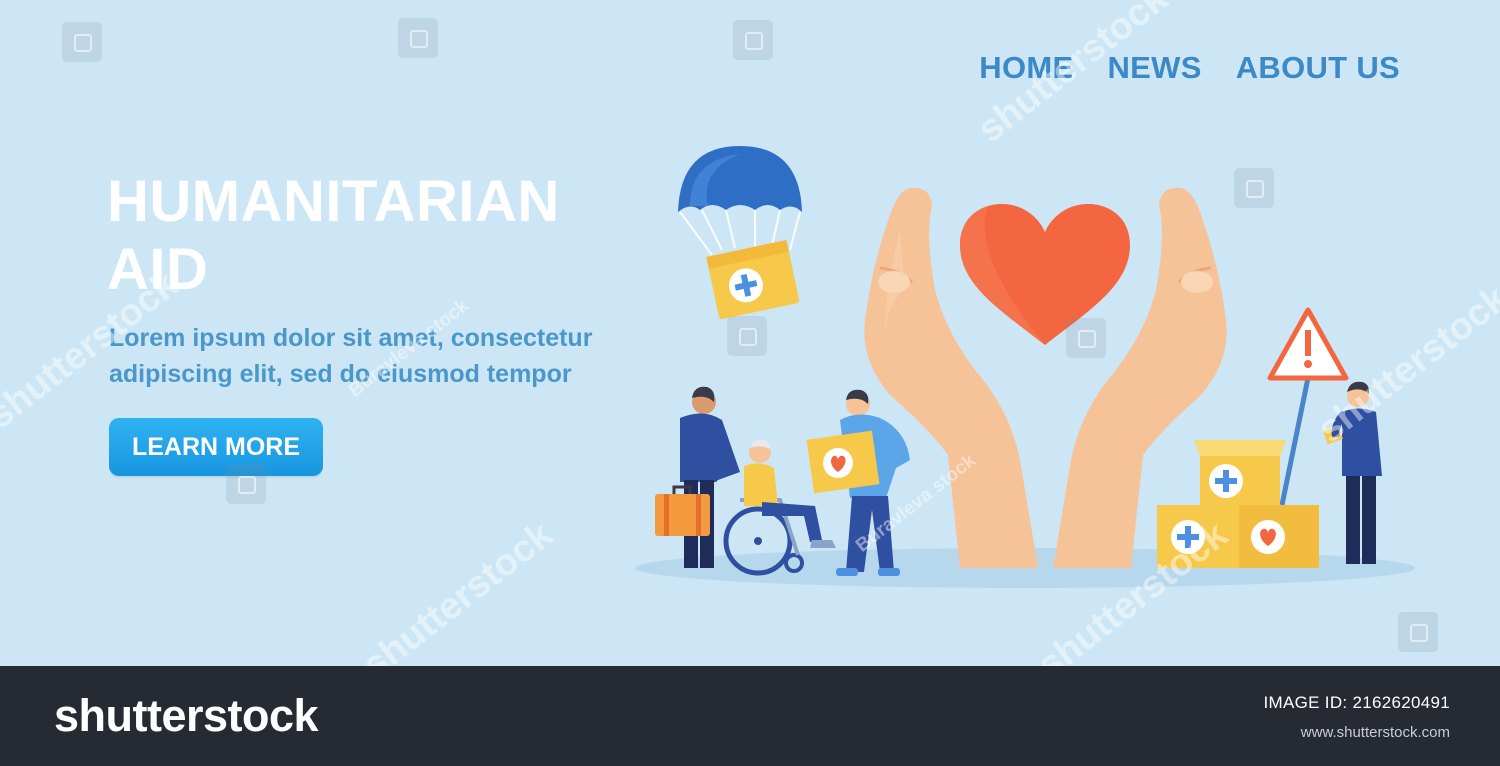  I want to click on hero-title: HUMANITARIAN AID, so click(333, 235).